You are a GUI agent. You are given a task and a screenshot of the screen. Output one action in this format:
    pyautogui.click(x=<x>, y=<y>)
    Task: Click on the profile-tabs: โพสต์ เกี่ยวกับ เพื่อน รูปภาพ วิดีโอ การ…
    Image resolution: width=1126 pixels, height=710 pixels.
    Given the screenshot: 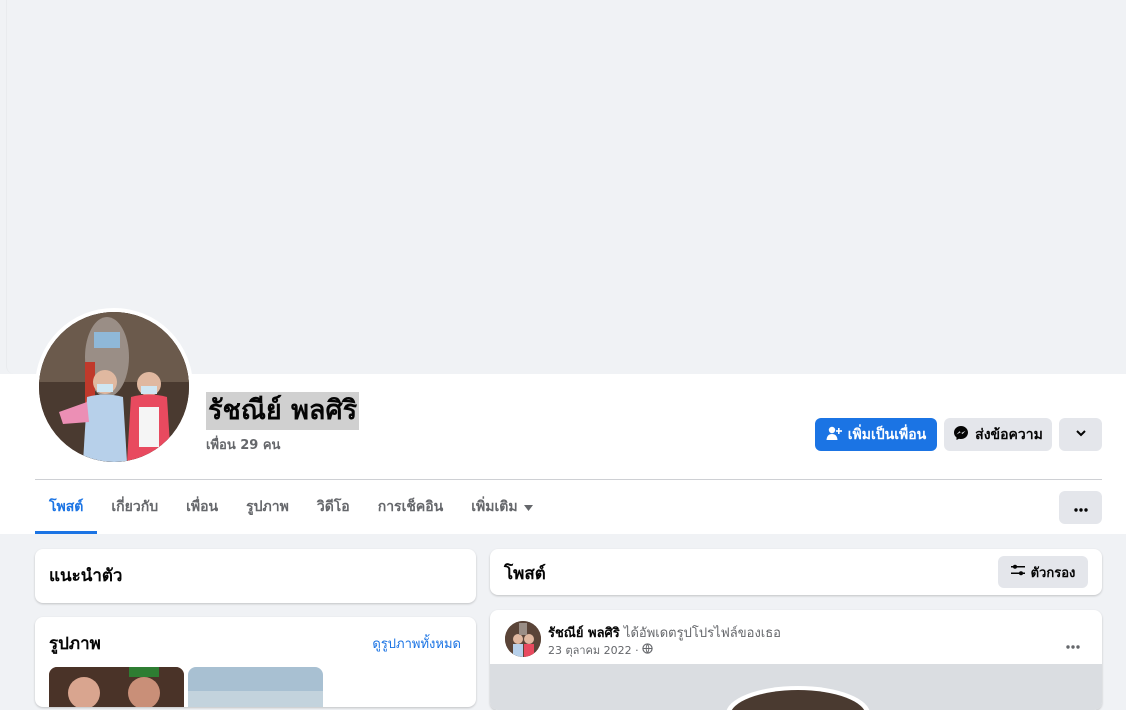 What is the action you would take?
    pyautogui.click(x=291, y=507)
    